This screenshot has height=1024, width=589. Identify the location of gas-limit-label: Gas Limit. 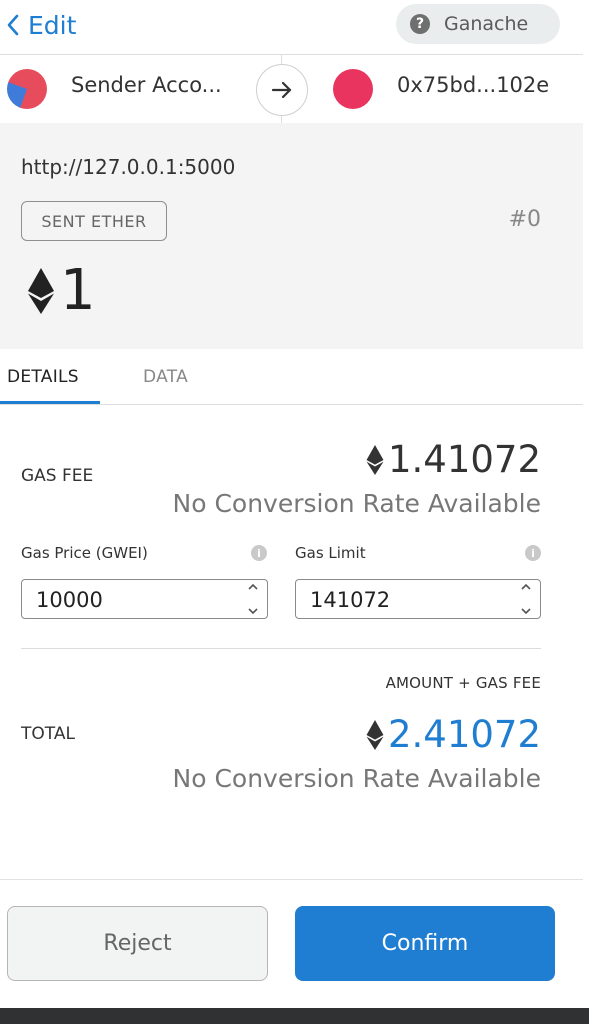
(330, 553).